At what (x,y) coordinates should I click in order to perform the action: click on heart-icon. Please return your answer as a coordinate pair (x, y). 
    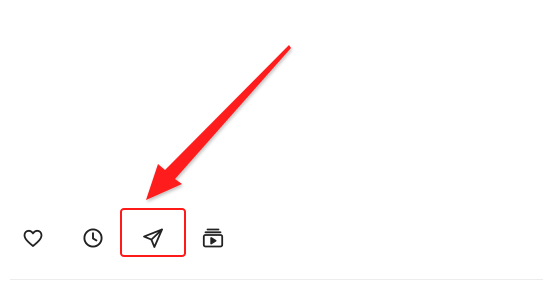
    Looking at the image, I should click on (33, 238).